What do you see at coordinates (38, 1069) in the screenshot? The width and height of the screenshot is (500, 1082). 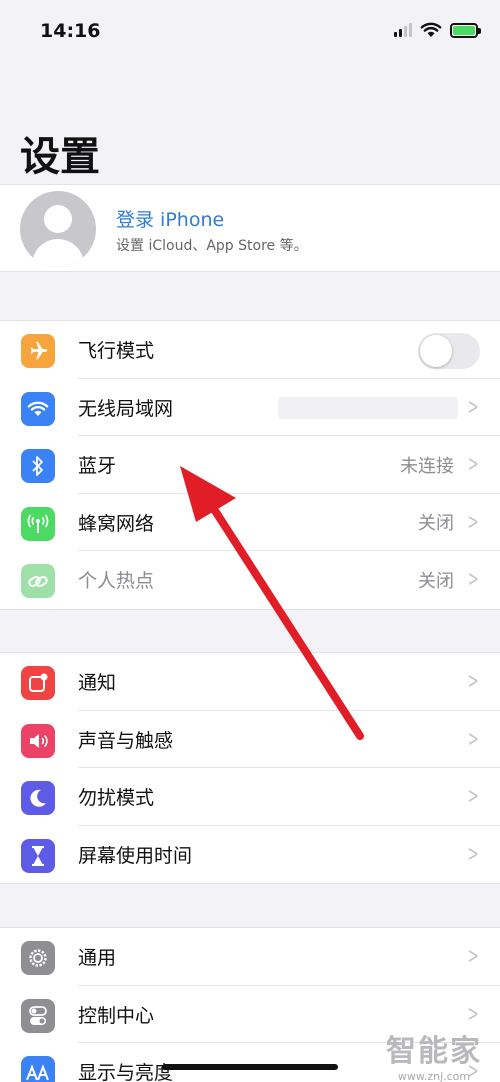 I see `text-size-icon` at bounding box center [38, 1069].